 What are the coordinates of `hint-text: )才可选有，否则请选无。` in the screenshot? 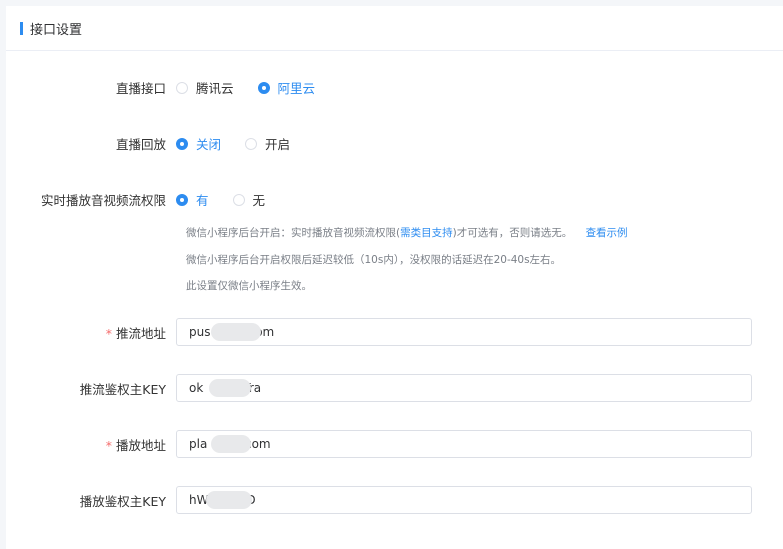 It's located at (512, 233).